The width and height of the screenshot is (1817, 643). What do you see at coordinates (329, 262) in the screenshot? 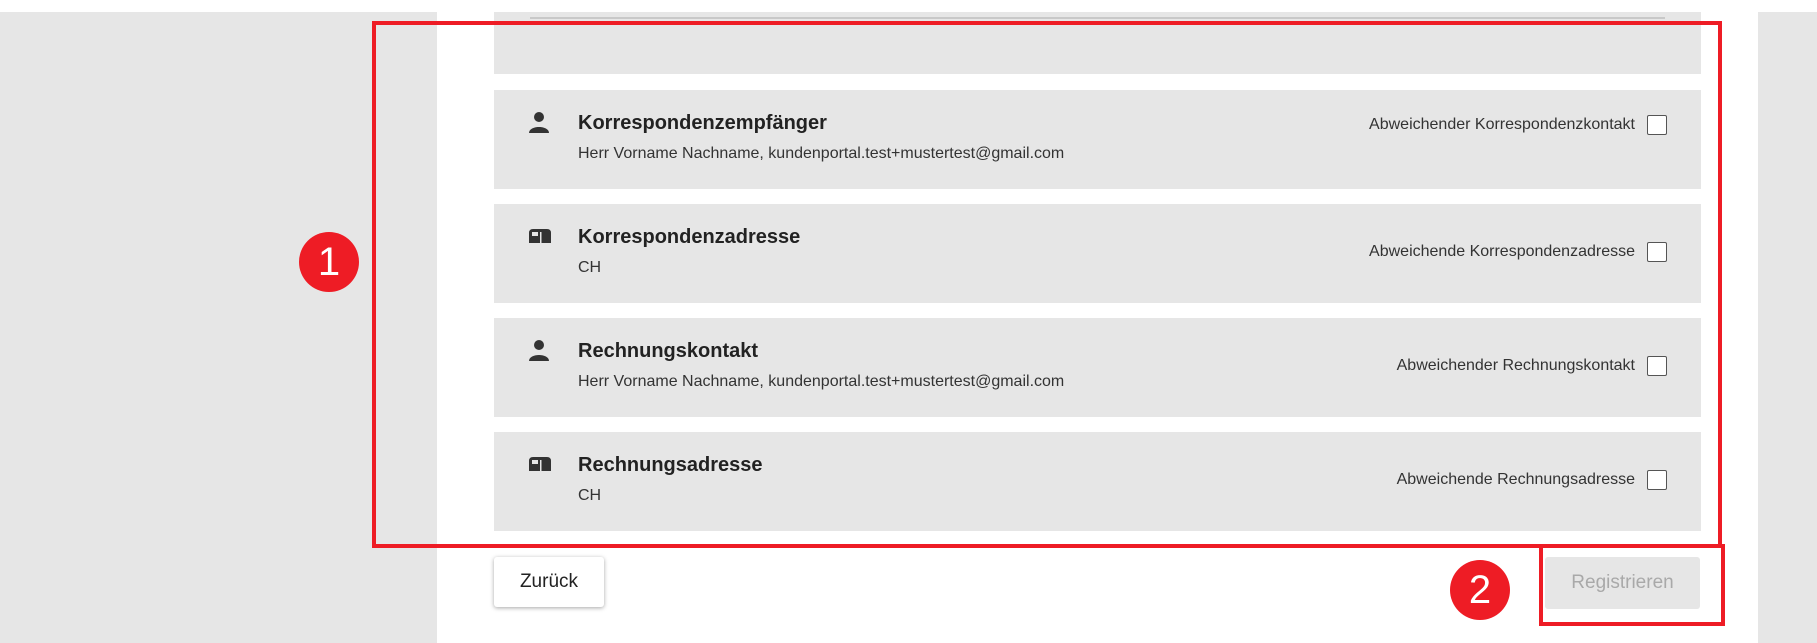
I see `annotation-marker-1: 1` at bounding box center [329, 262].